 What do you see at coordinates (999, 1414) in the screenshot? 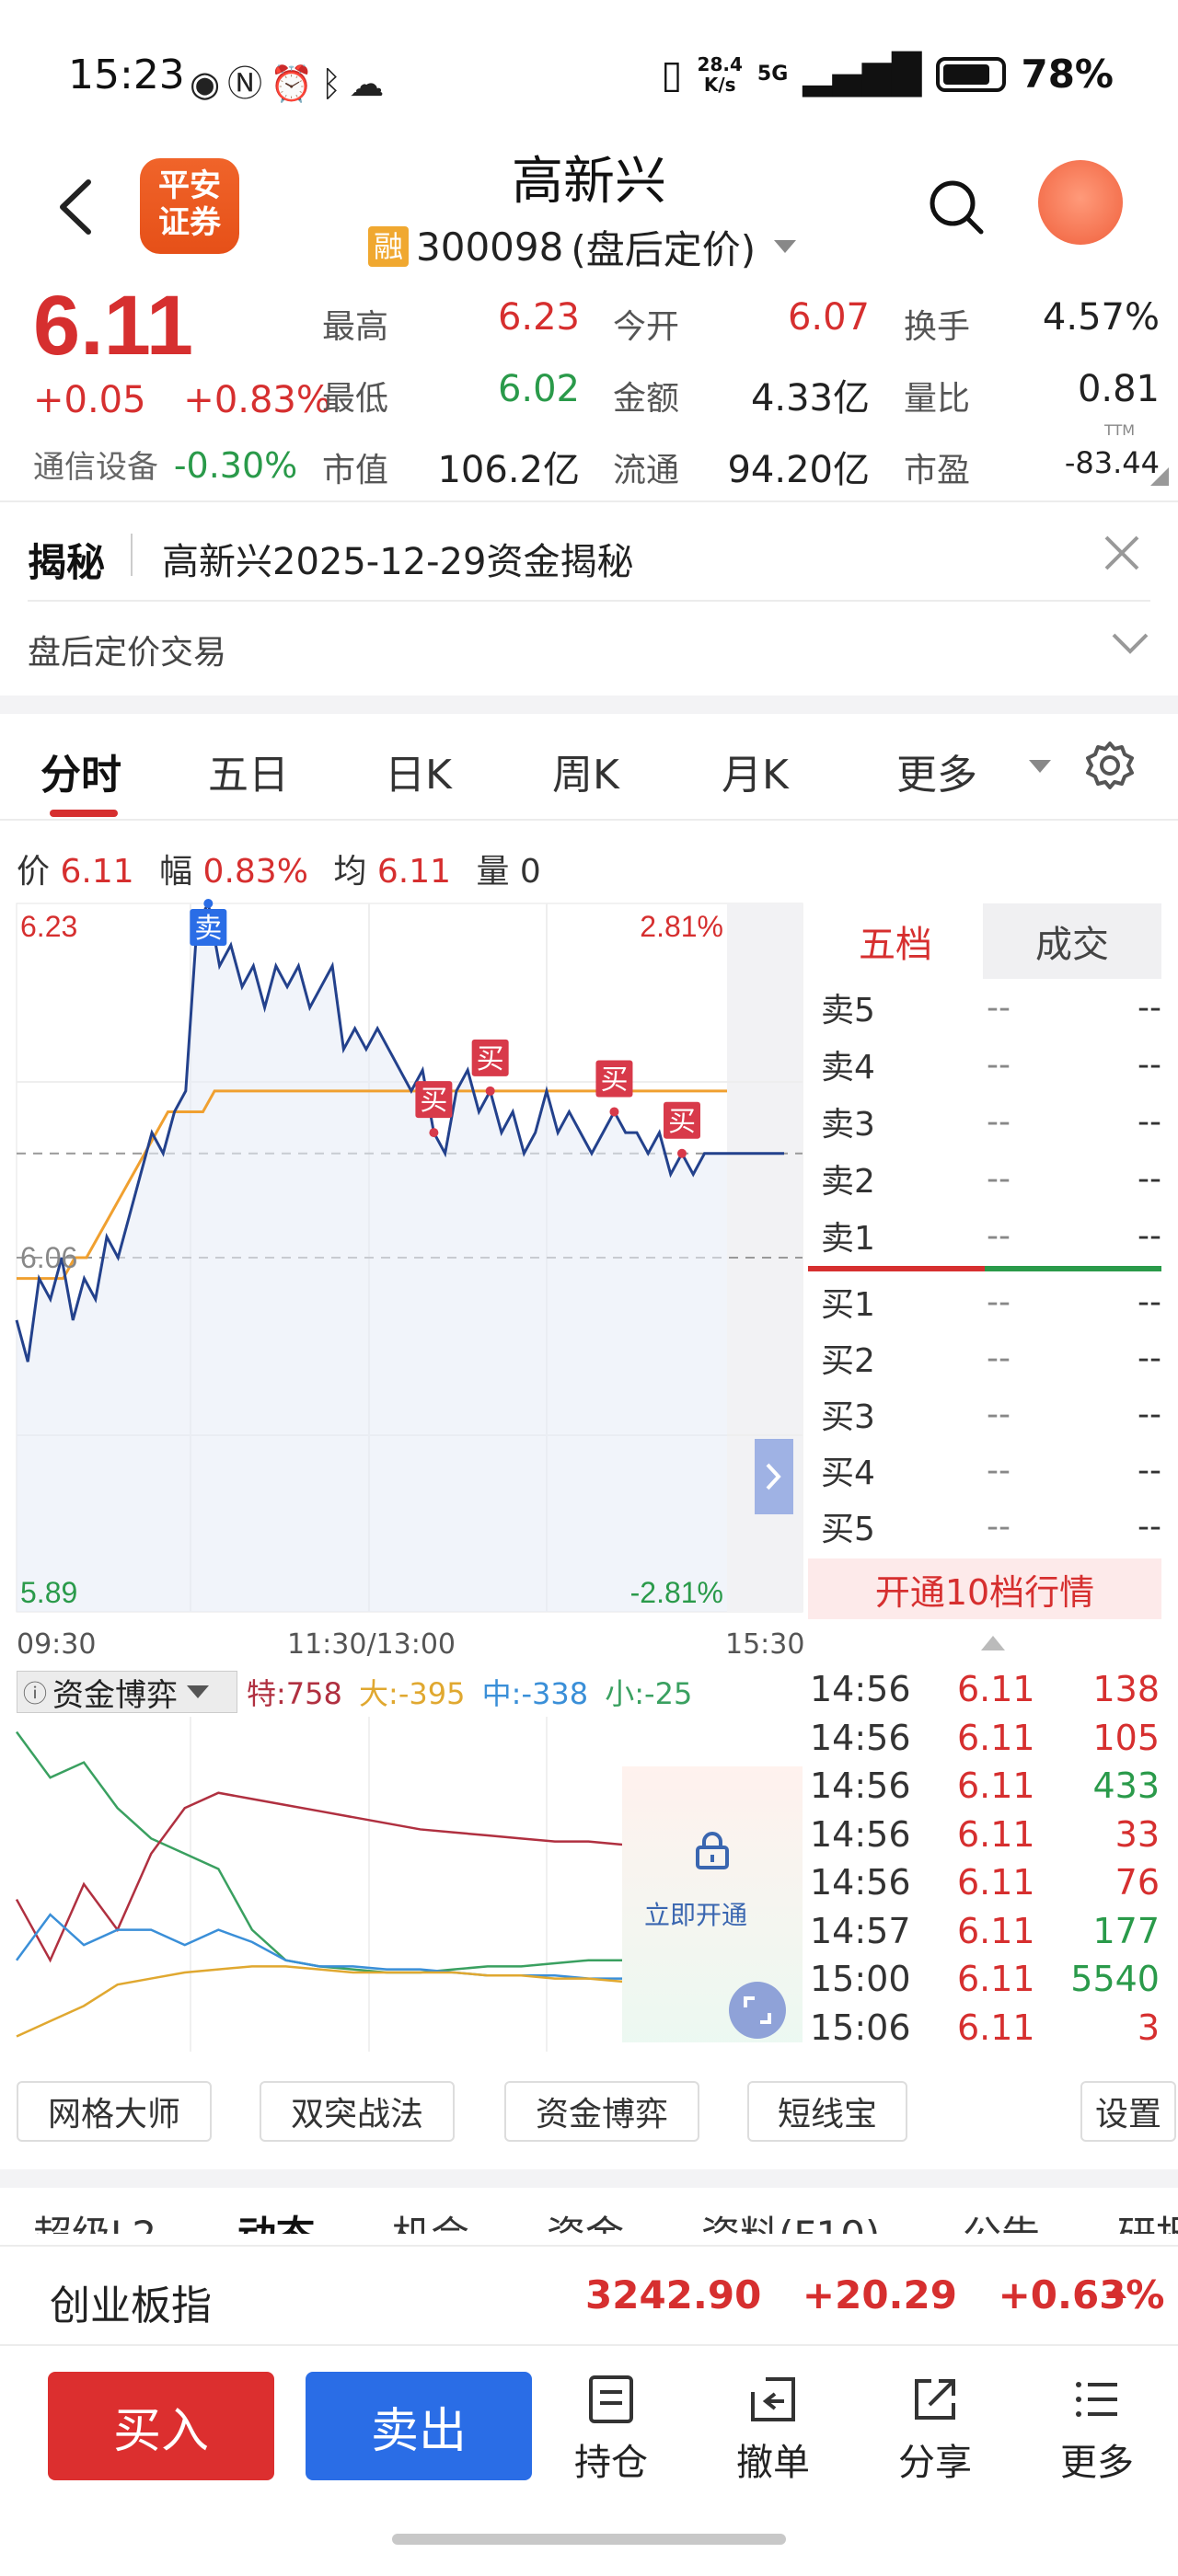
I see `bid-price: --` at bounding box center [999, 1414].